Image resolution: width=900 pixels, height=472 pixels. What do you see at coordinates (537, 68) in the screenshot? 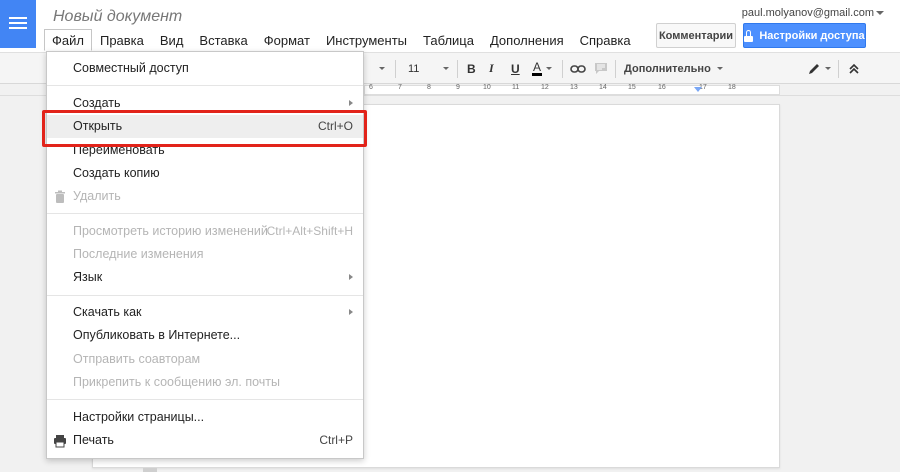
I see `text-color-icon: A` at bounding box center [537, 68].